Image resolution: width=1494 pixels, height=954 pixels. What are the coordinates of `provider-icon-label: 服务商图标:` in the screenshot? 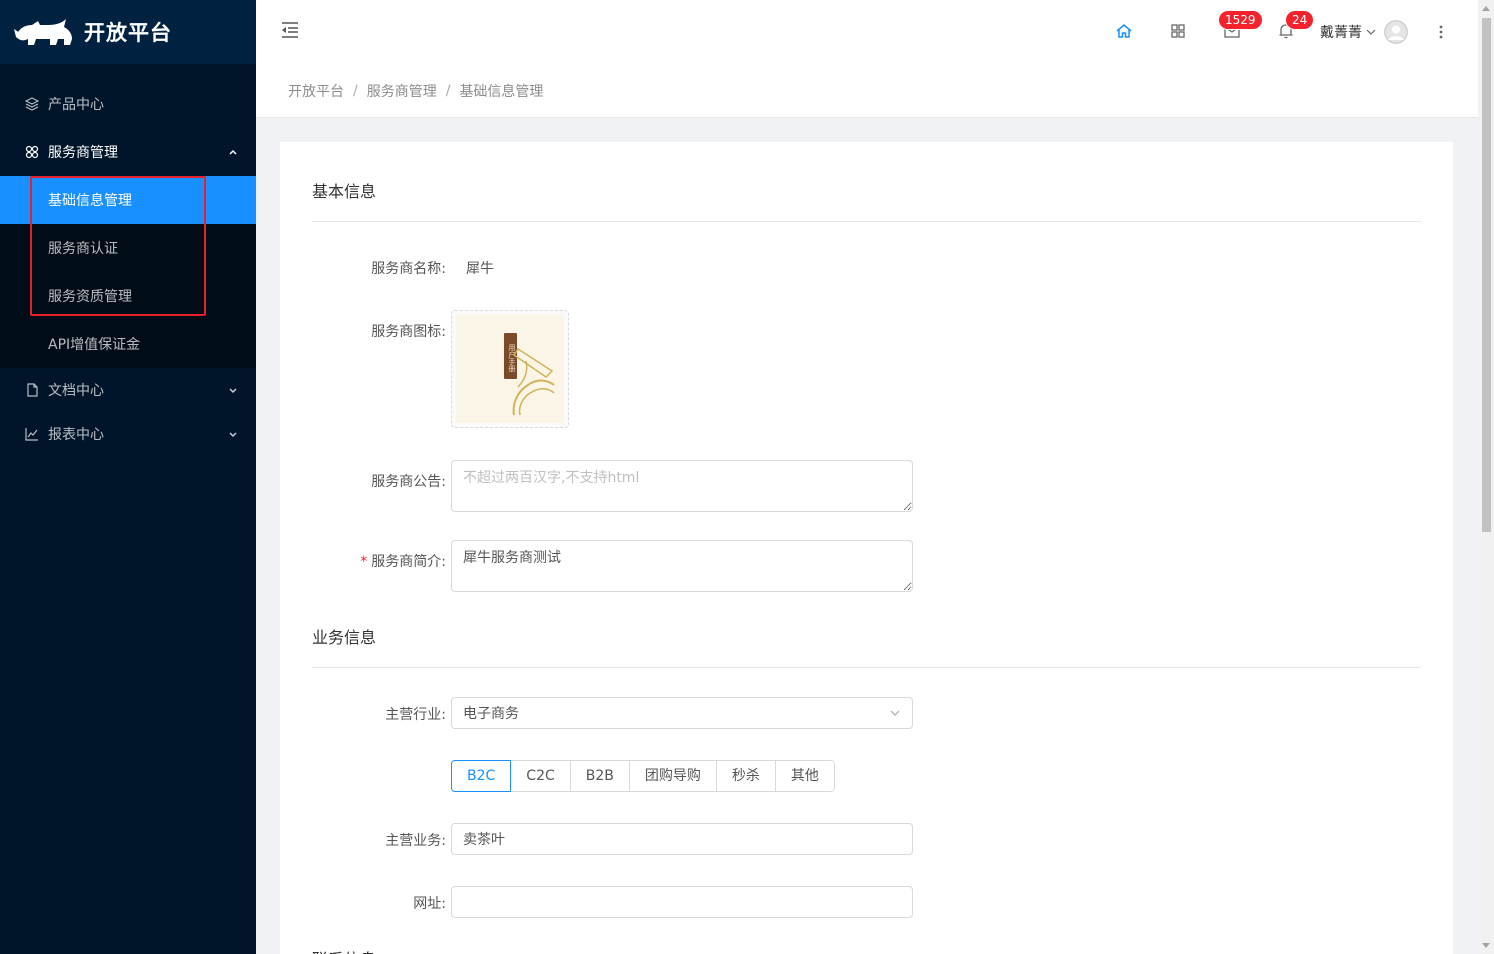 It's located at (408, 332).